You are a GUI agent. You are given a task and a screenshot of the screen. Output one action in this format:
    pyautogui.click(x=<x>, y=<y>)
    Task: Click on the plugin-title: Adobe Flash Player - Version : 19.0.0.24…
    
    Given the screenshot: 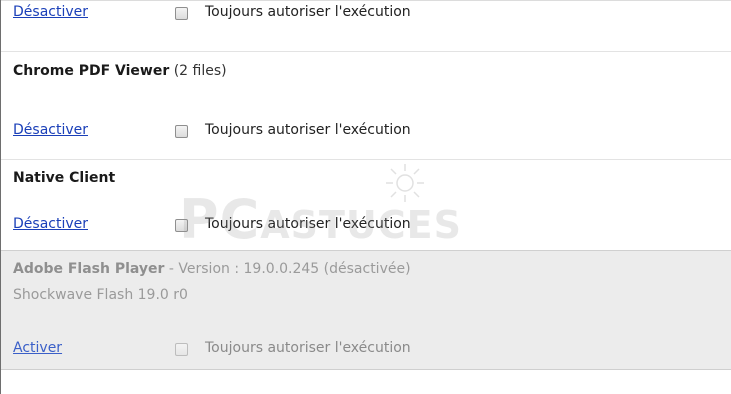 What is the action you would take?
    pyautogui.click(x=212, y=269)
    